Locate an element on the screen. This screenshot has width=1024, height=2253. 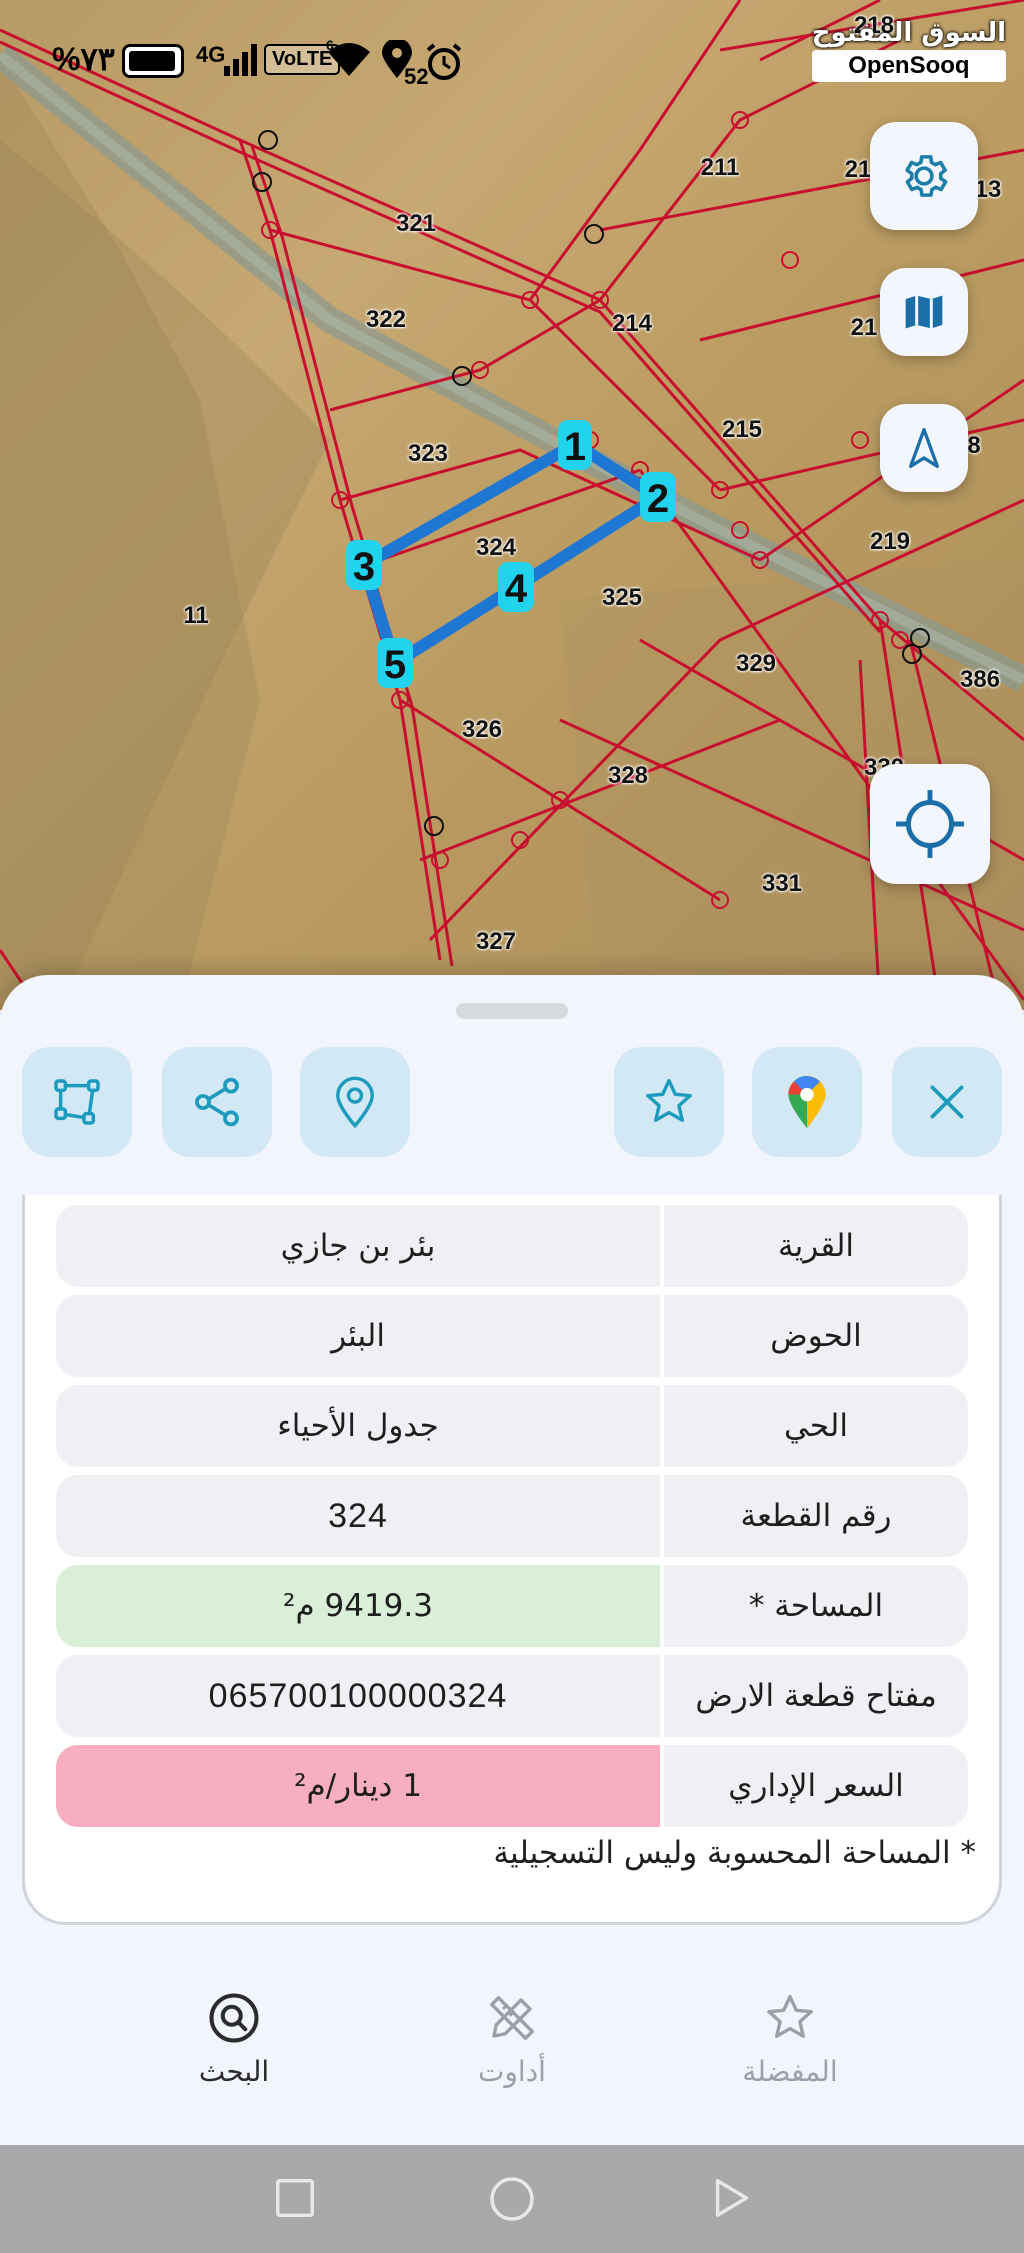
triangle-back-icon is located at coordinates (732, 2198).